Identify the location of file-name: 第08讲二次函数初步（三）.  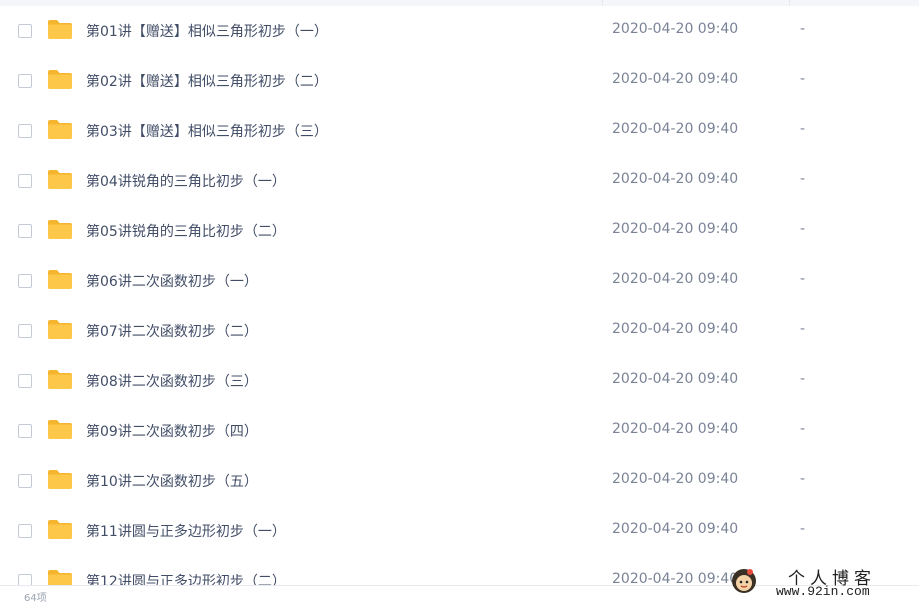
(172, 381).